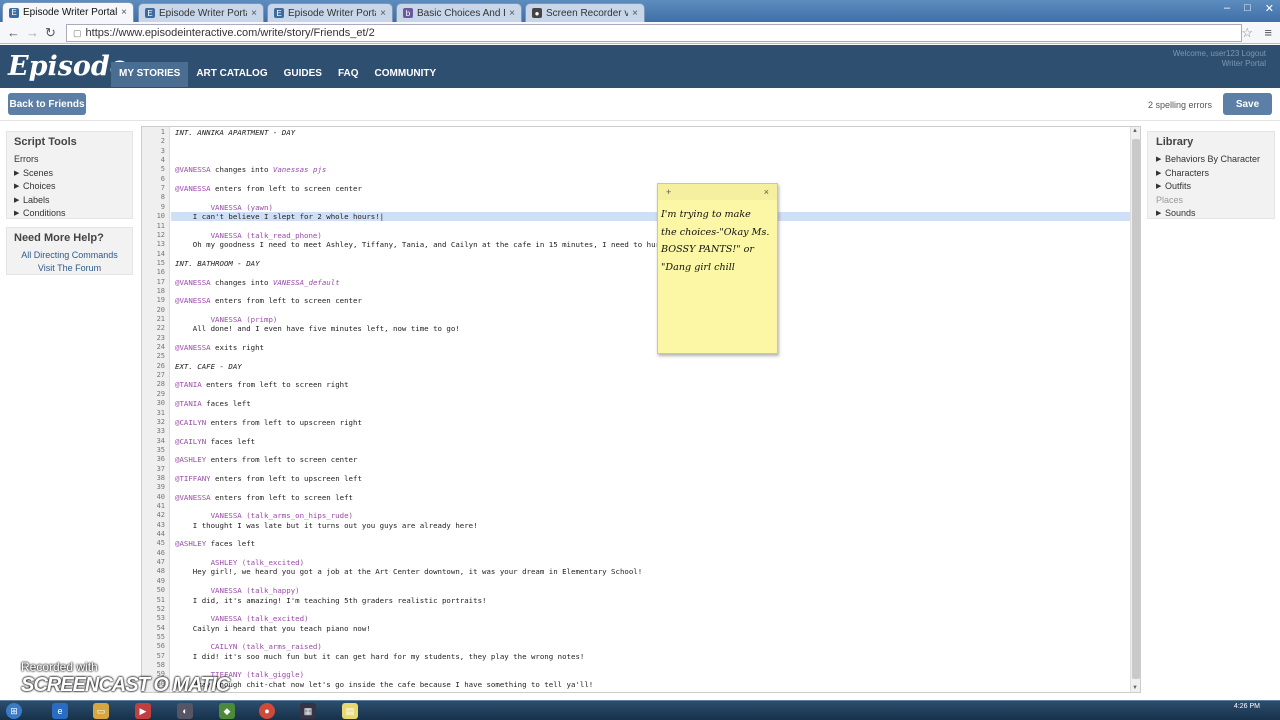 Image resolution: width=1280 pixels, height=720 pixels. Describe the element at coordinates (279, 13) in the screenshot. I see `episode-favicon-icon: E` at that location.